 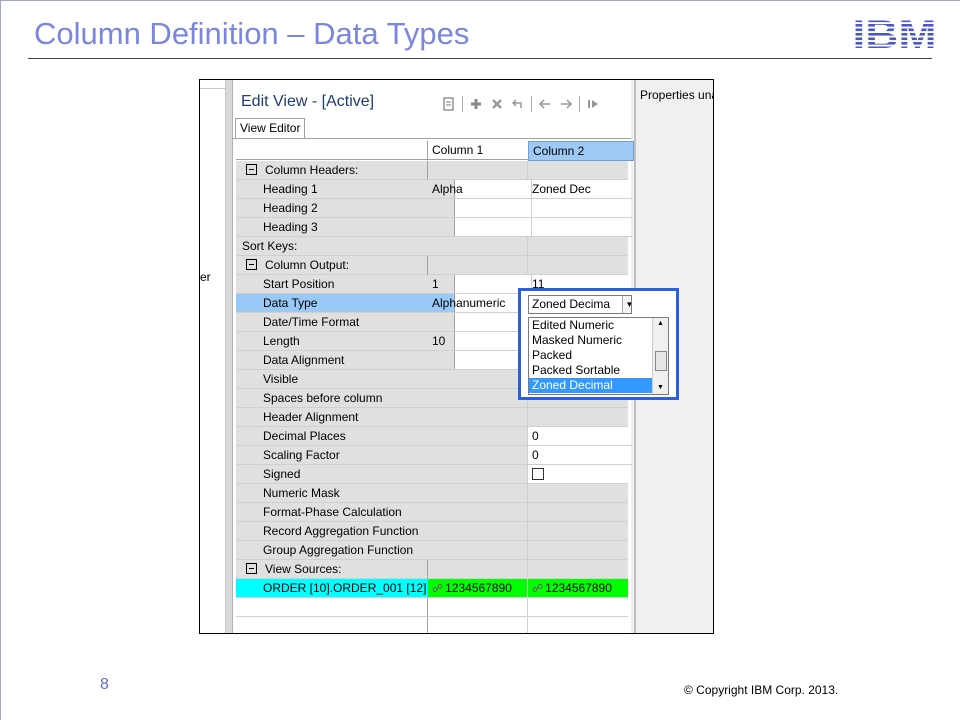 What do you see at coordinates (497, 104) in the screenshot?
I see `delete-icon` at bounding box center [497, 104].